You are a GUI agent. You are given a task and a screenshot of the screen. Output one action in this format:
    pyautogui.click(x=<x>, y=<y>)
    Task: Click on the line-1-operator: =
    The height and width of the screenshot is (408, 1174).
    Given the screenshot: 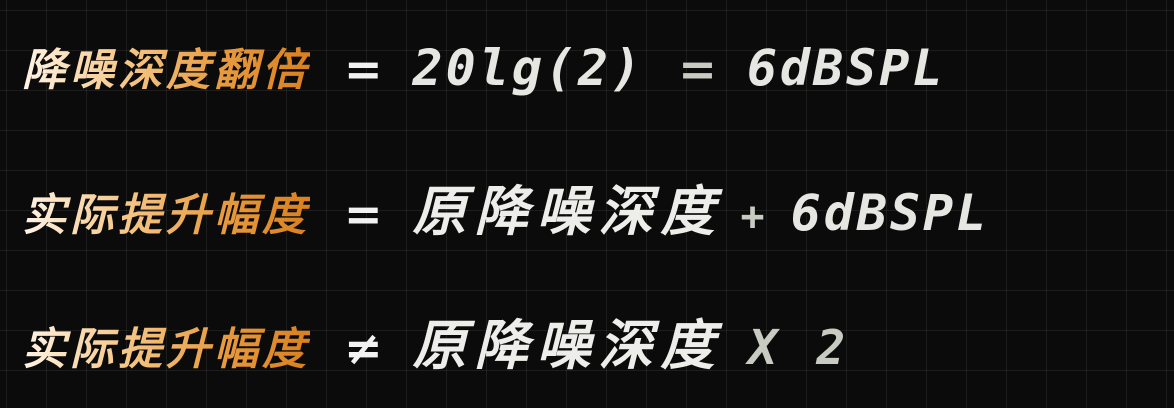 What is the action you would take?
    pyautogui.click(x=363, y=69)
    